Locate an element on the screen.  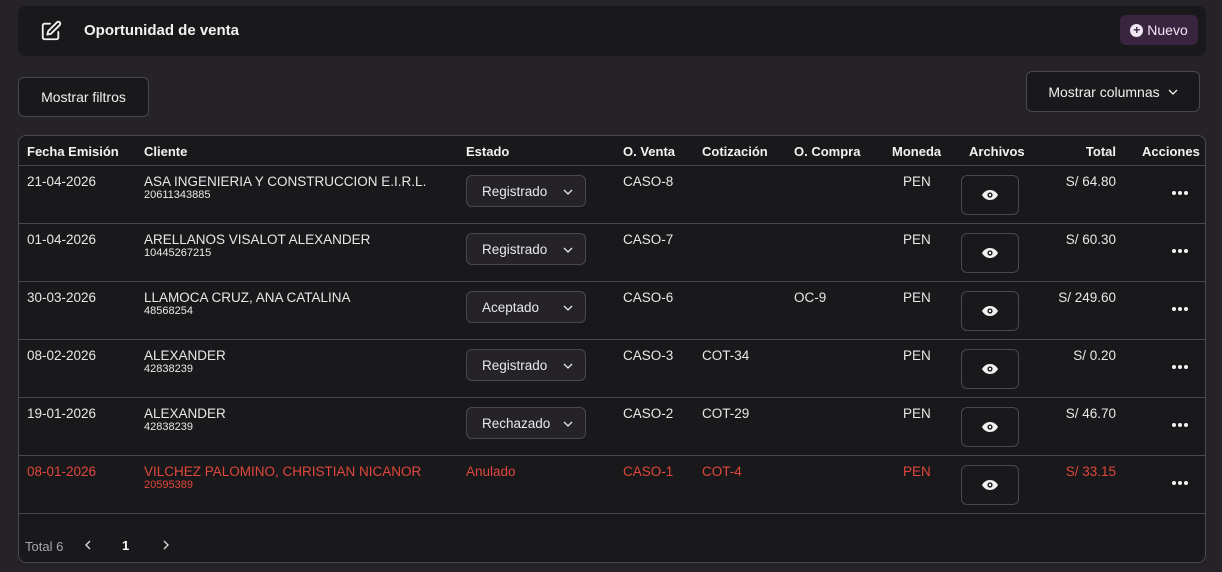
col-estado: Estado is located at coordinates (488, 151).